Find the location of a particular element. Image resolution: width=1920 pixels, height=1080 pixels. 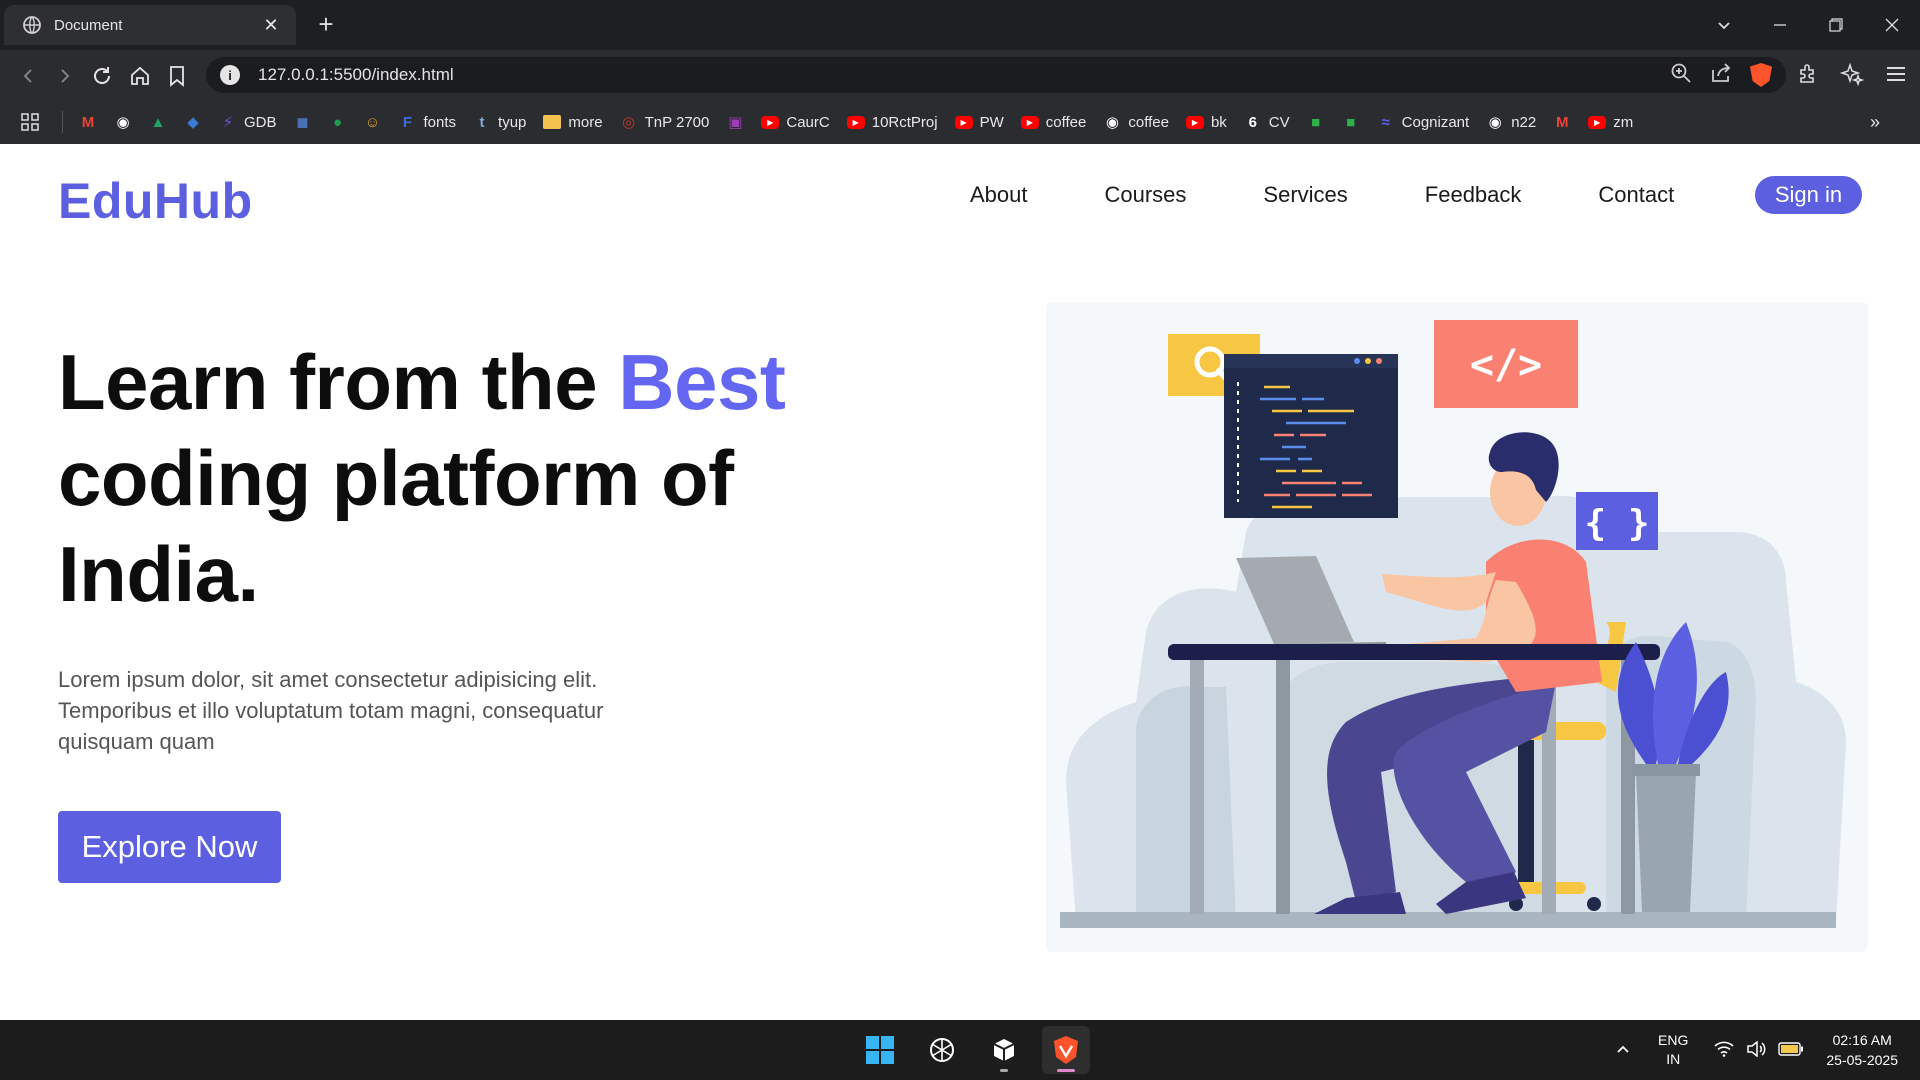

bookmark-label: more is located at coordinates (585, 122).